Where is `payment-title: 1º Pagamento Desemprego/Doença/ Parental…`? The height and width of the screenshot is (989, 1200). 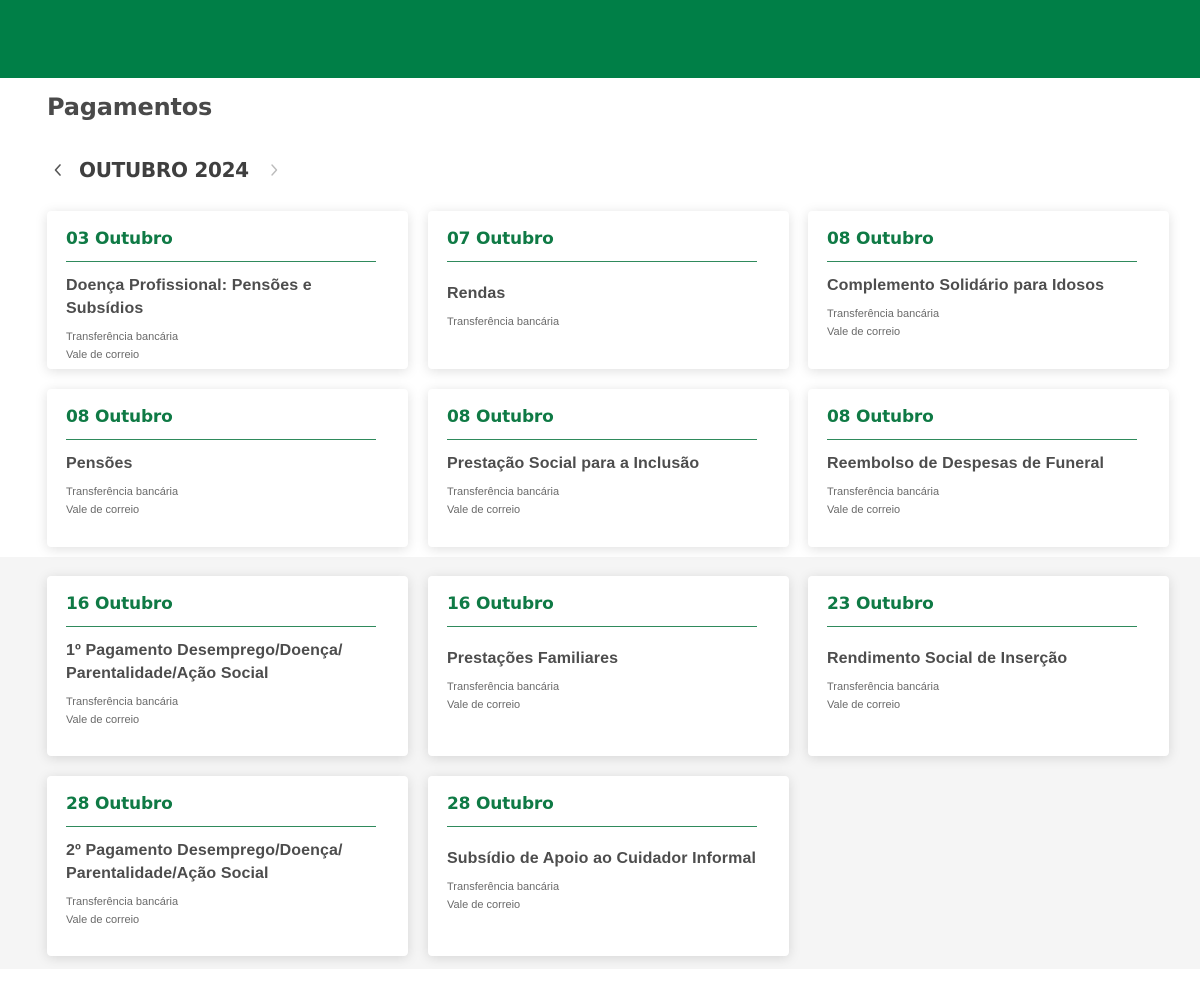 payment-title: 1º Pagamento Desemprego/Doença/ Parental… is located at coordinates (204, 662).